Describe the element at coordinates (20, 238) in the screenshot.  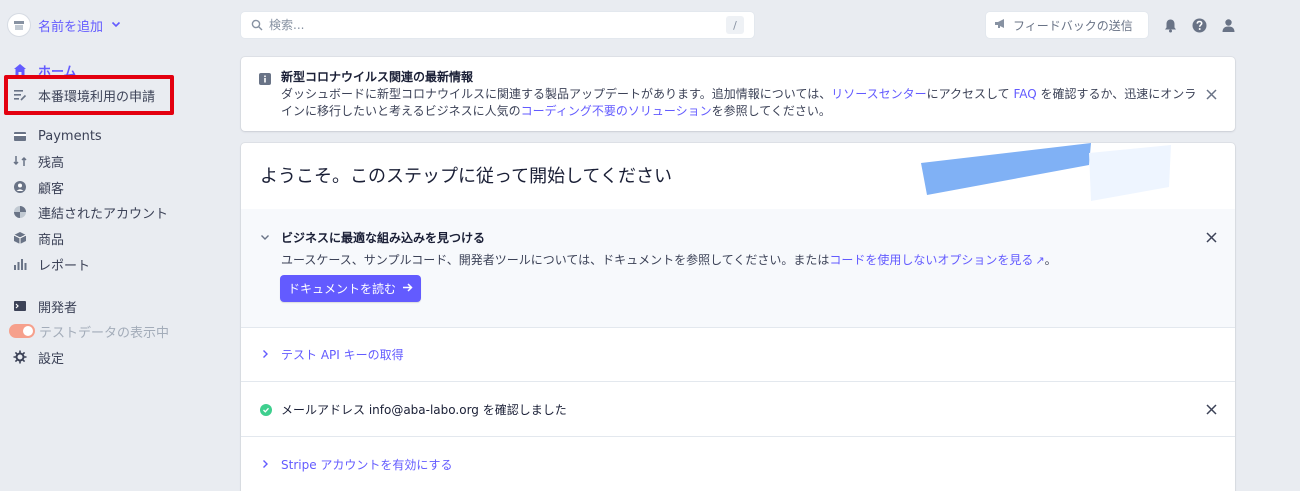
I see `product-icon` at that location.